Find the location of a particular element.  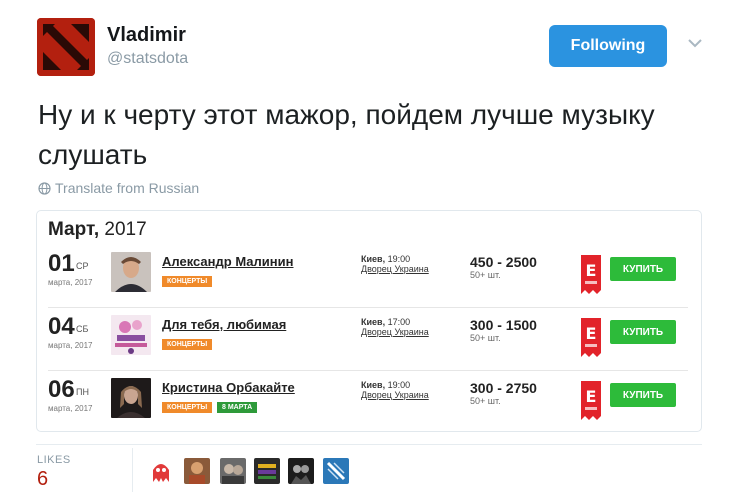

dota-logo-icon is located at coordinates (66, 47).